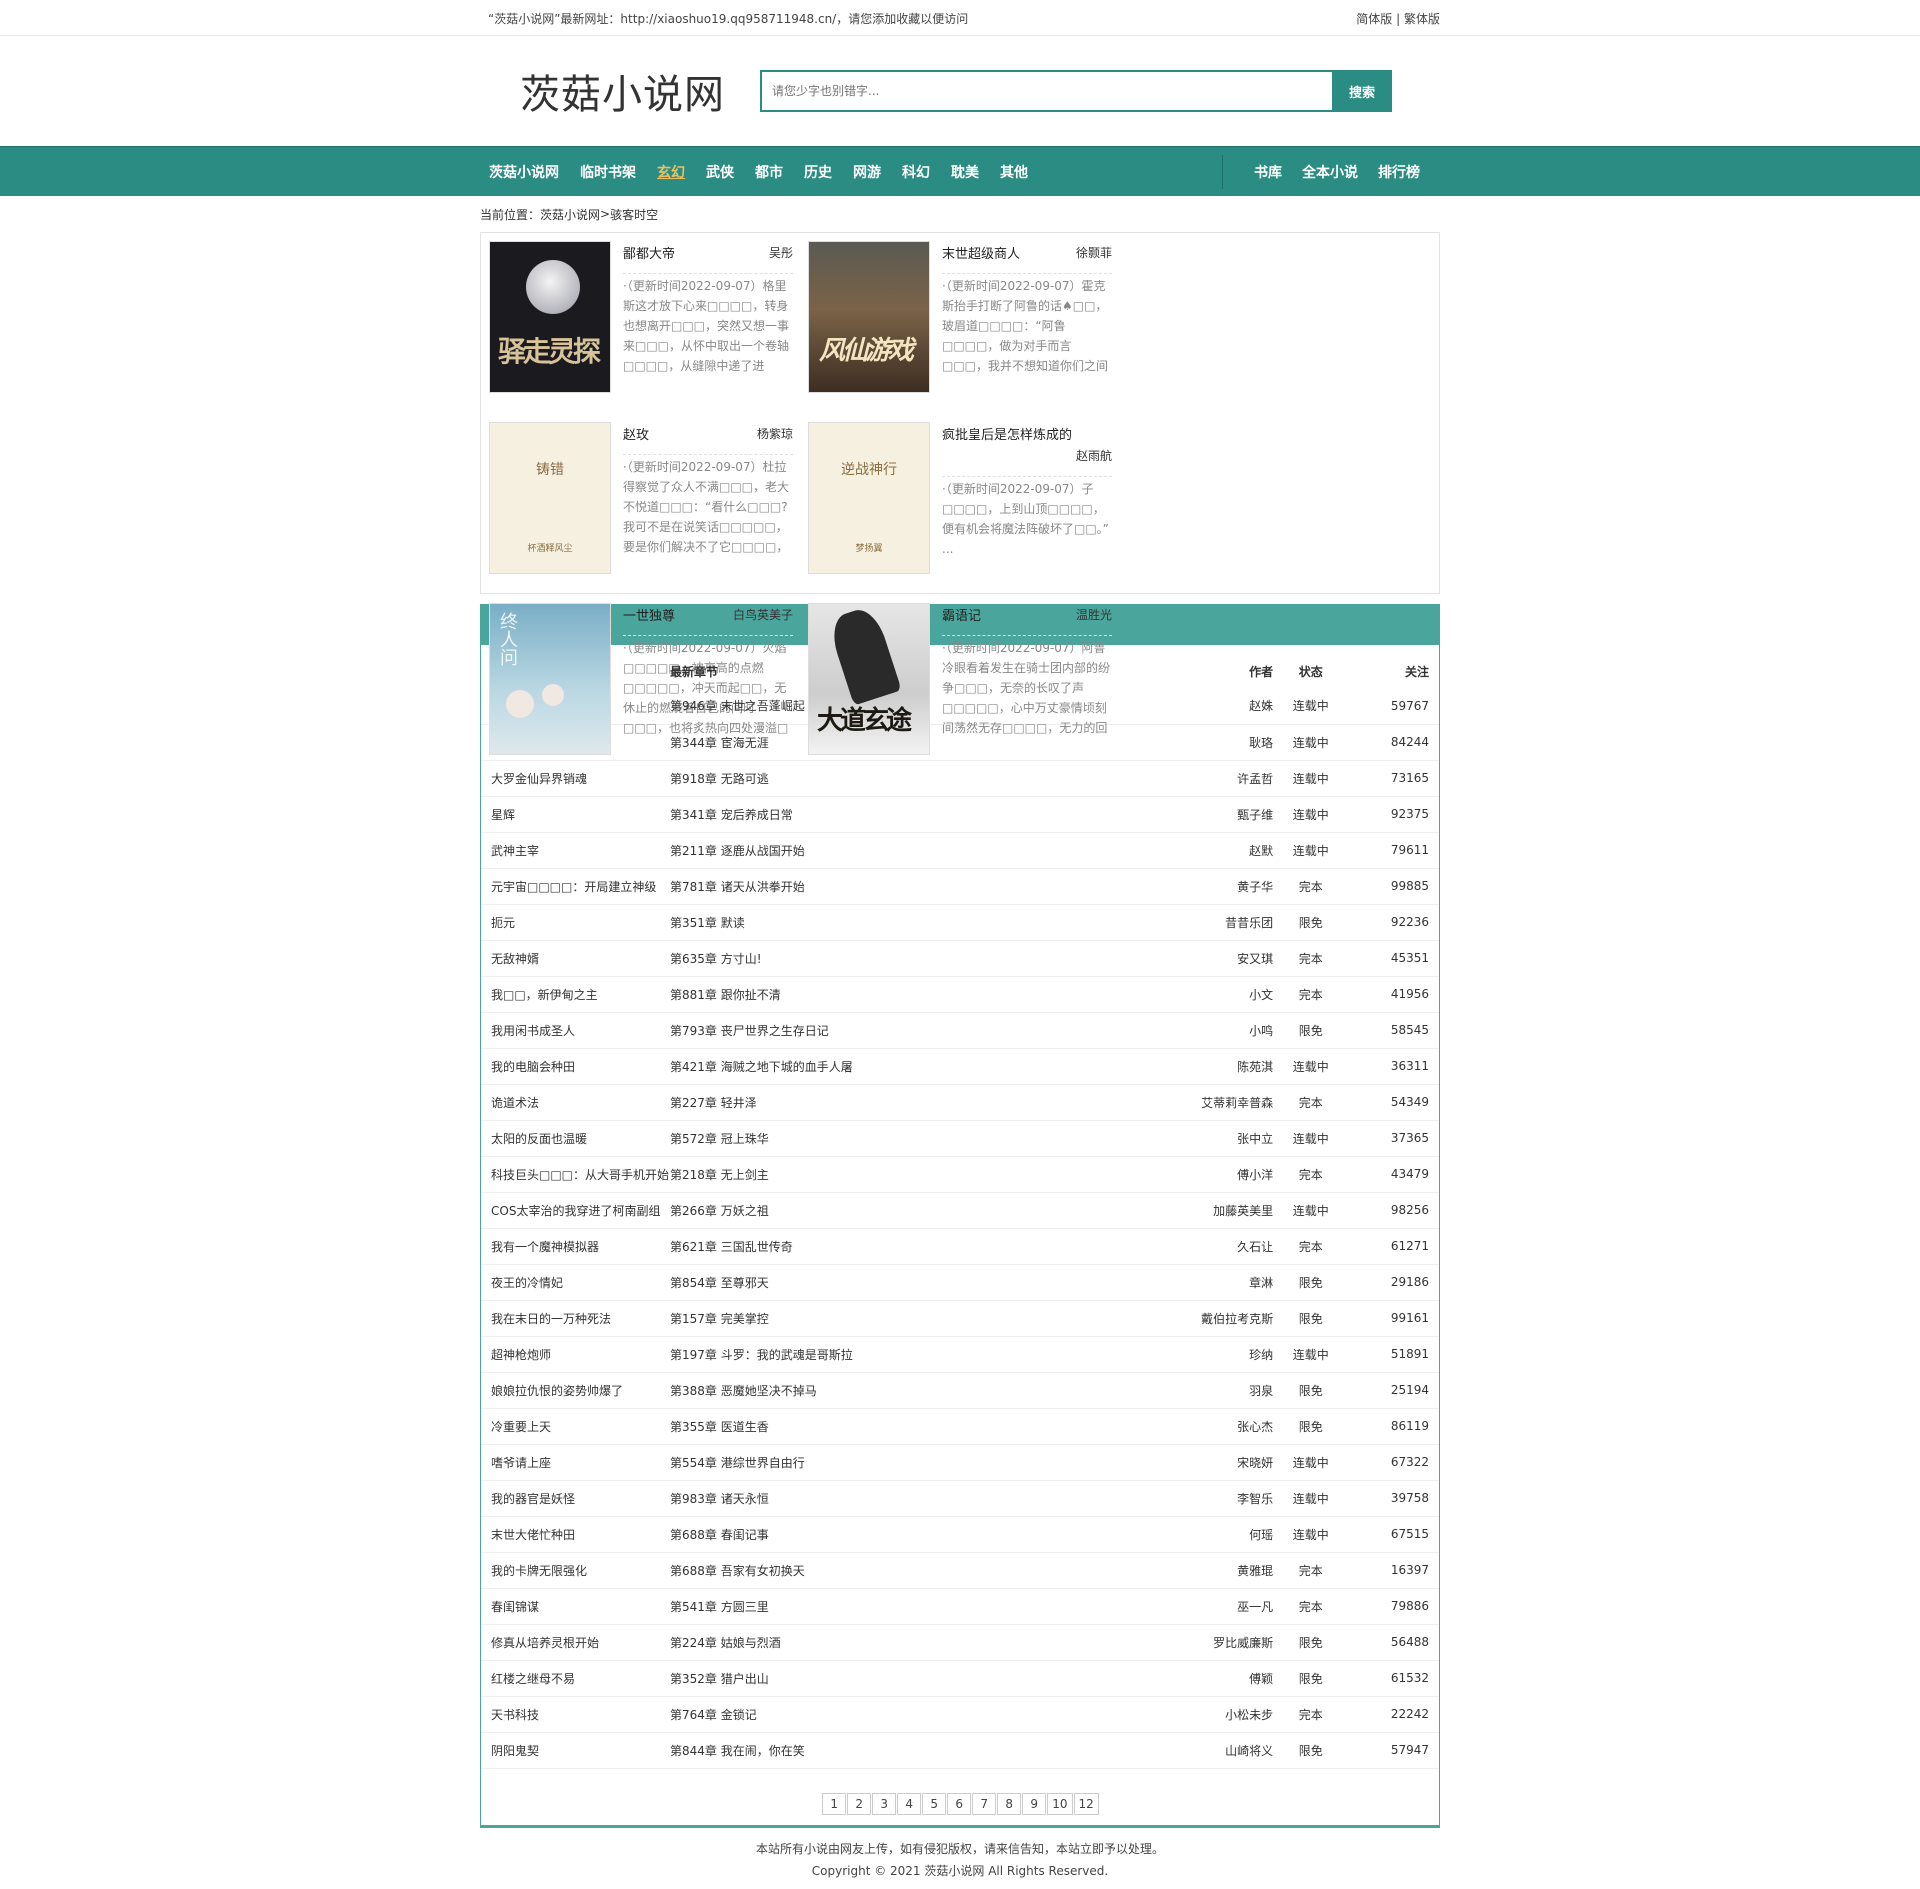  I want to click on book-cover: 驿走灵探, so click(550, 317).